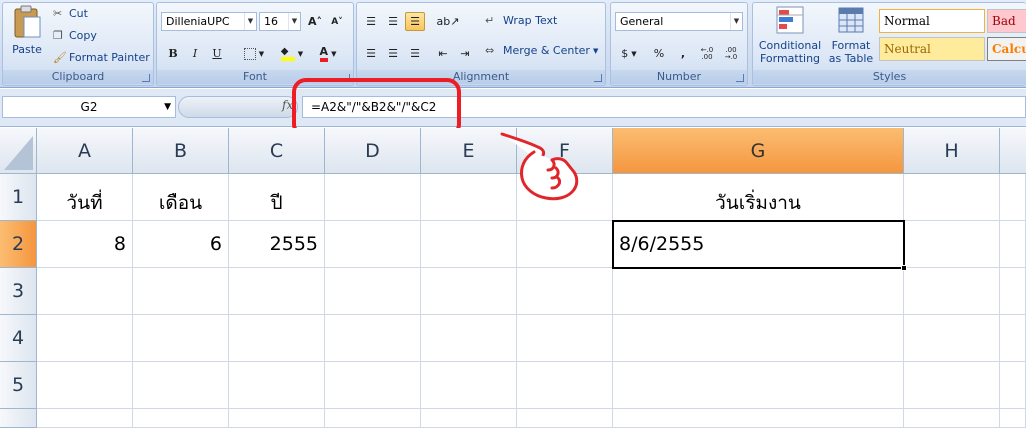 The height and width of the screenshot is (428, 1026). What do you see at coordinates (565, 338) in the screenshot?
I see `cell-f4` at bounding box center [565, 338].